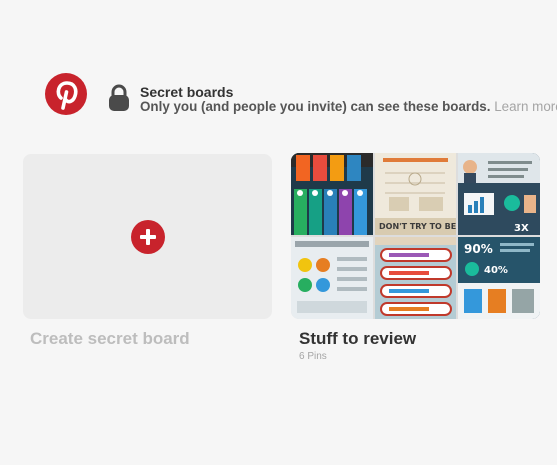 The image size is (557, 465). What do you see at coordinates (417, 226) in the screenshot?
I see `cover-text: DON'T TRY TO BE ORIGINAL` at bounding box center [417, 226].